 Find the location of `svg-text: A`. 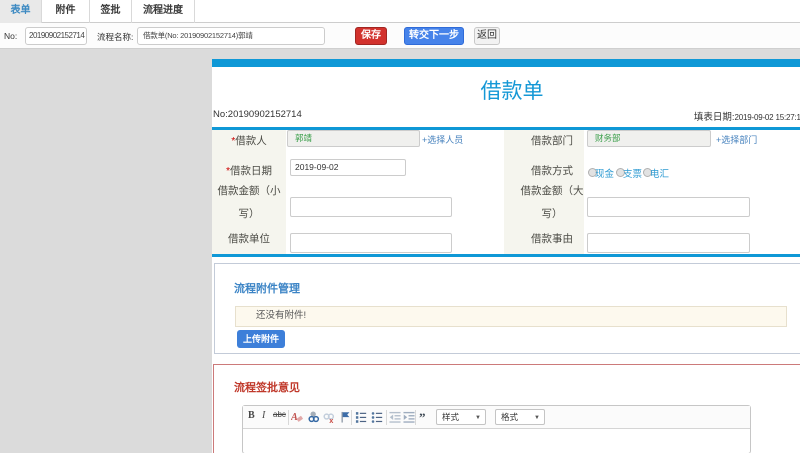

svg-text: A is located at coordinates (294, 417).